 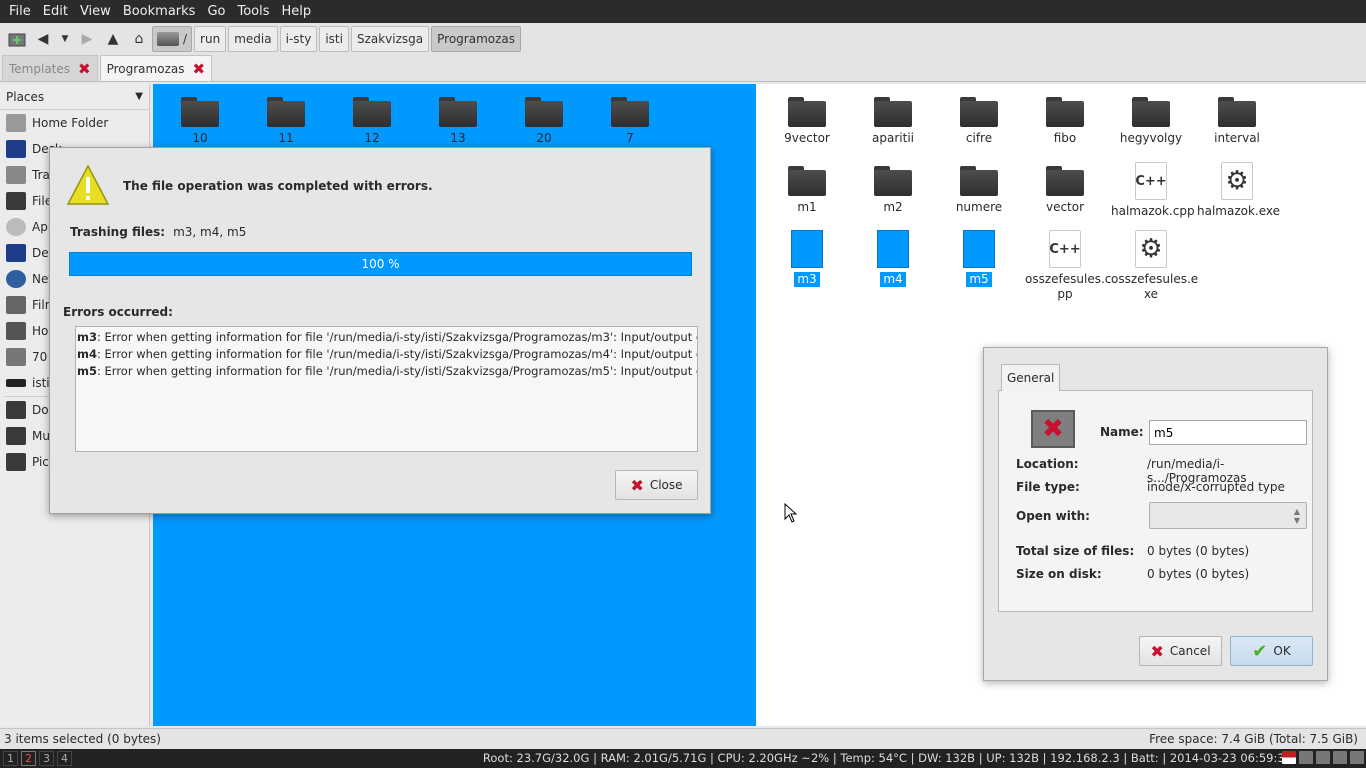 I want to click on openwith-label: Open with:, so click(x=1053, y=516).